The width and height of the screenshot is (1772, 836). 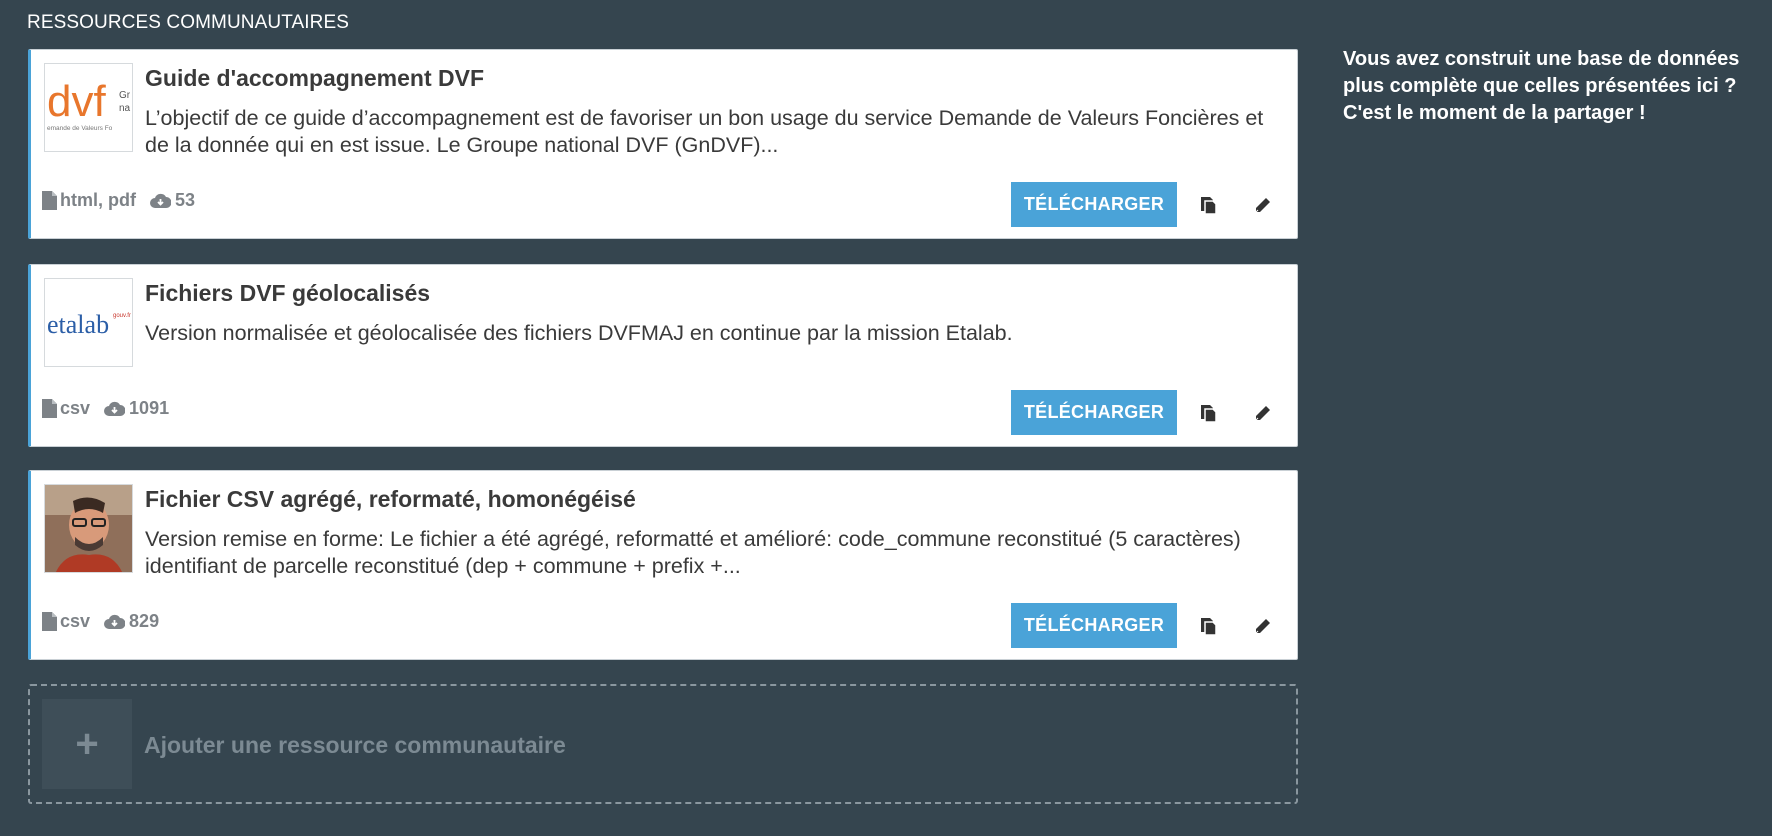 What do you see at coordinates (80, 128) in the screenshot?
I see `svg-text: emande de Valeurs Fo` at bounding box center [80, 128].